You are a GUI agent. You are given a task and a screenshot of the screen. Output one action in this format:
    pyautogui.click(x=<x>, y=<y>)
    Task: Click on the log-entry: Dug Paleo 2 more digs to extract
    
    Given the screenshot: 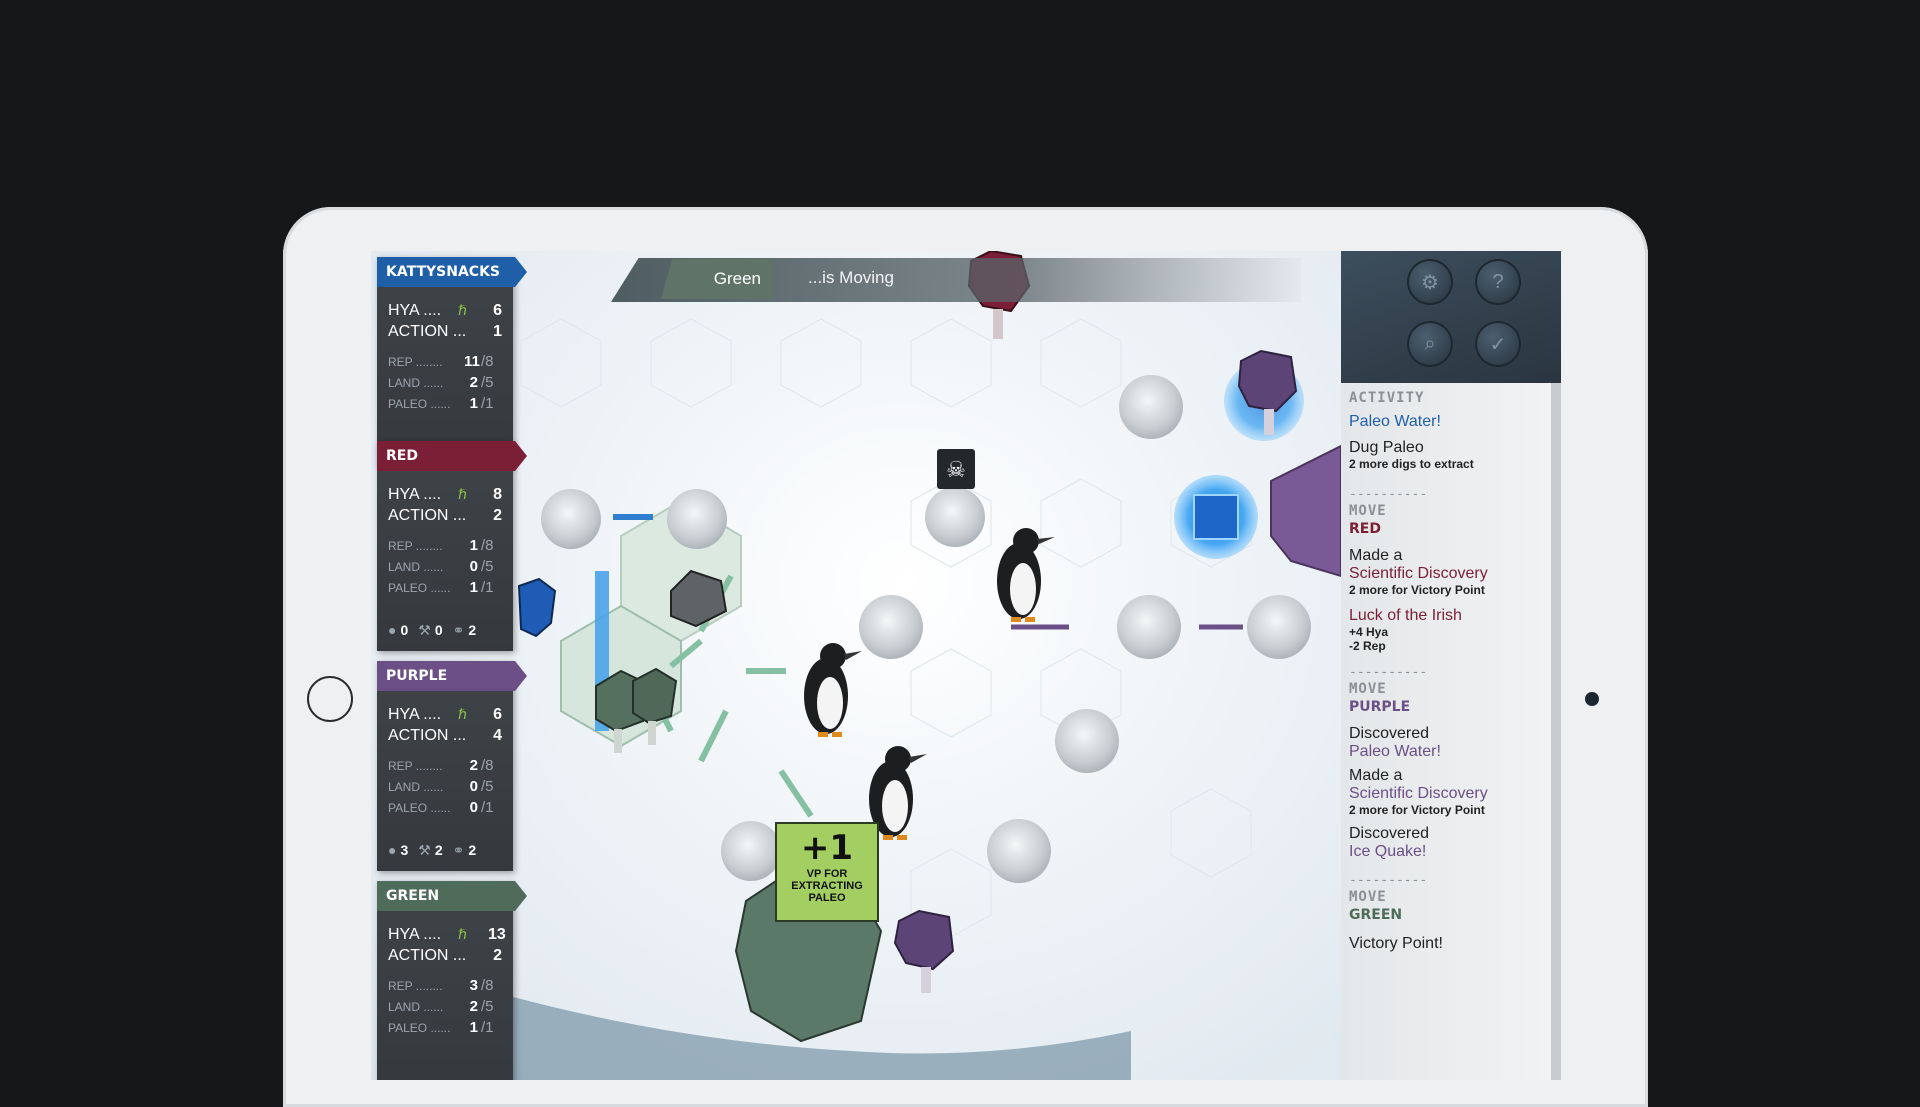 What is the action you would take?
    pyautogui.click(x=1449, y=455)
    